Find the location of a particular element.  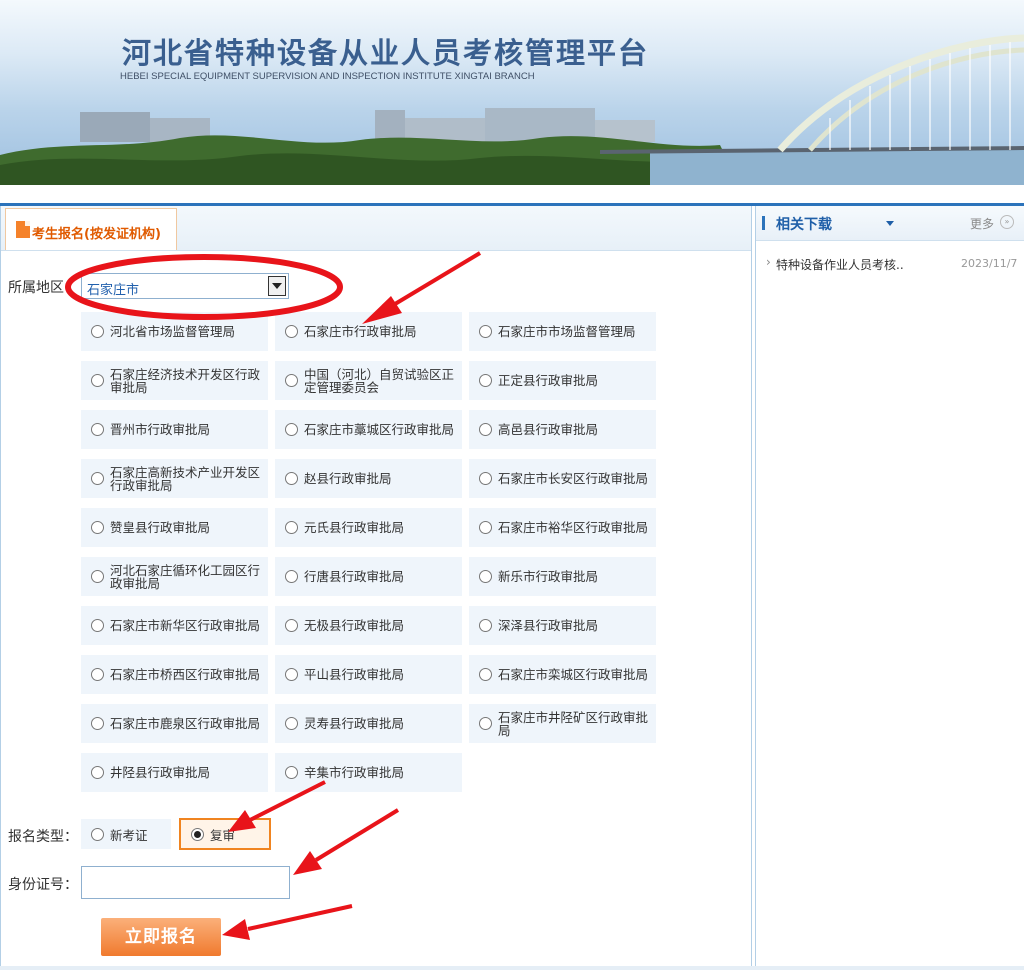

issuer-option: 石家庄市长安区行政审批局 is located at coordinates (562, 478).